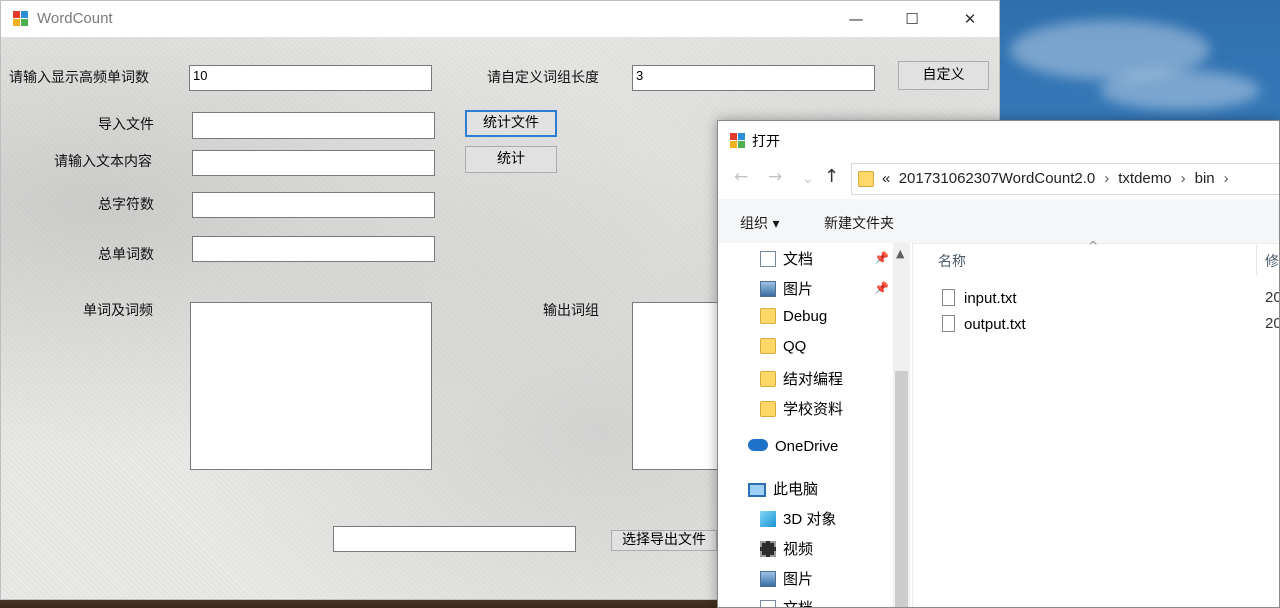  What do you see at coordinates (970, 19) in the screenshot?
I see `close-button: ✕` at bounding box center [970, 19].